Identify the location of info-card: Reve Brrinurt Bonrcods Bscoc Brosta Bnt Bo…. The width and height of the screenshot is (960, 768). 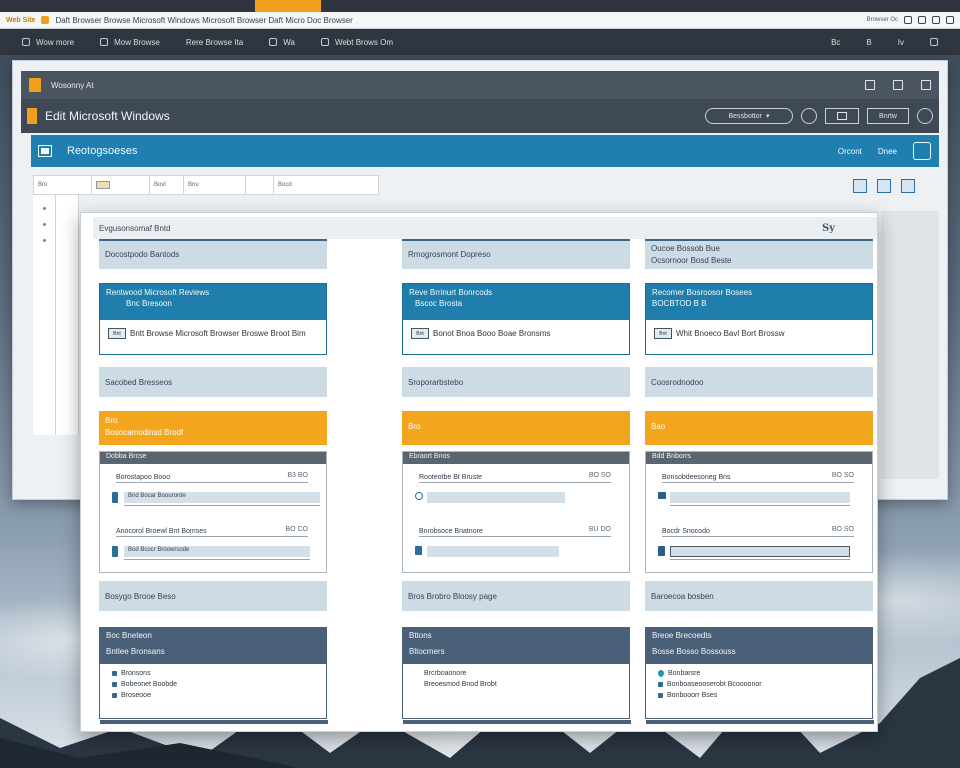
(516, 319).